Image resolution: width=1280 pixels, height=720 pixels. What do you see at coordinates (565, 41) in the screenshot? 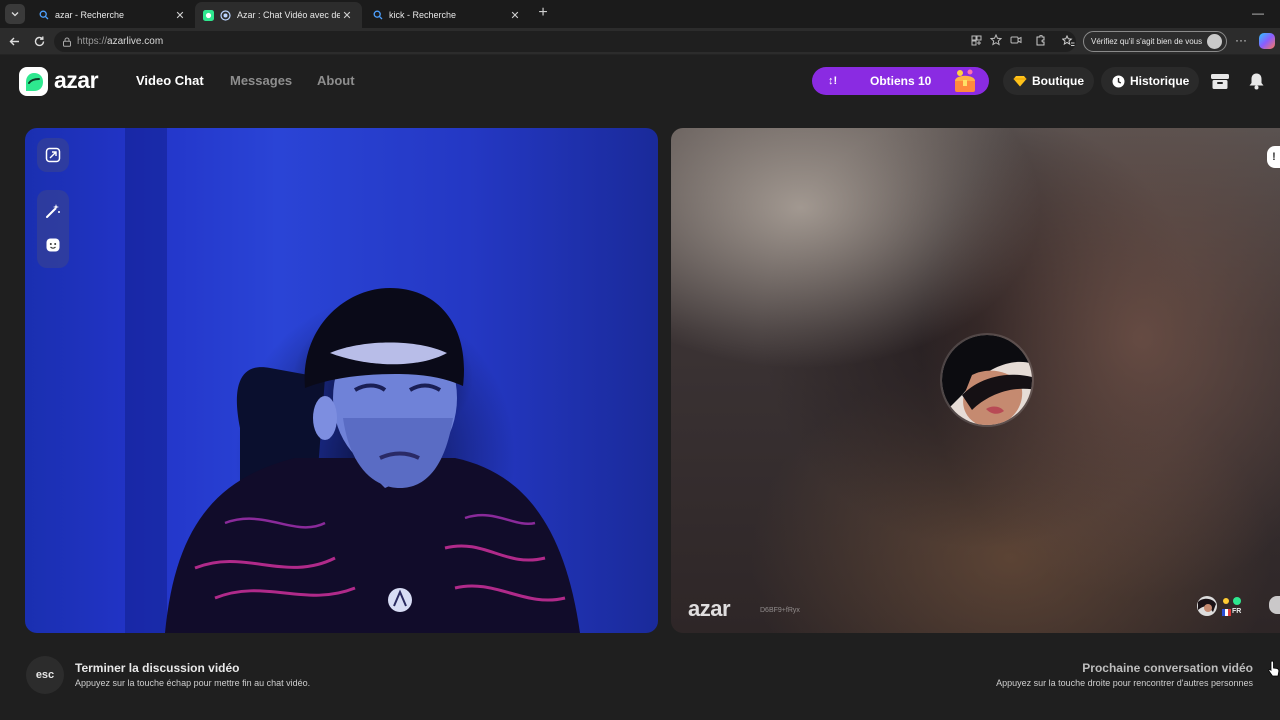
I see `address-bar: https:// azarlive.com` at bounding box center [565, 41].